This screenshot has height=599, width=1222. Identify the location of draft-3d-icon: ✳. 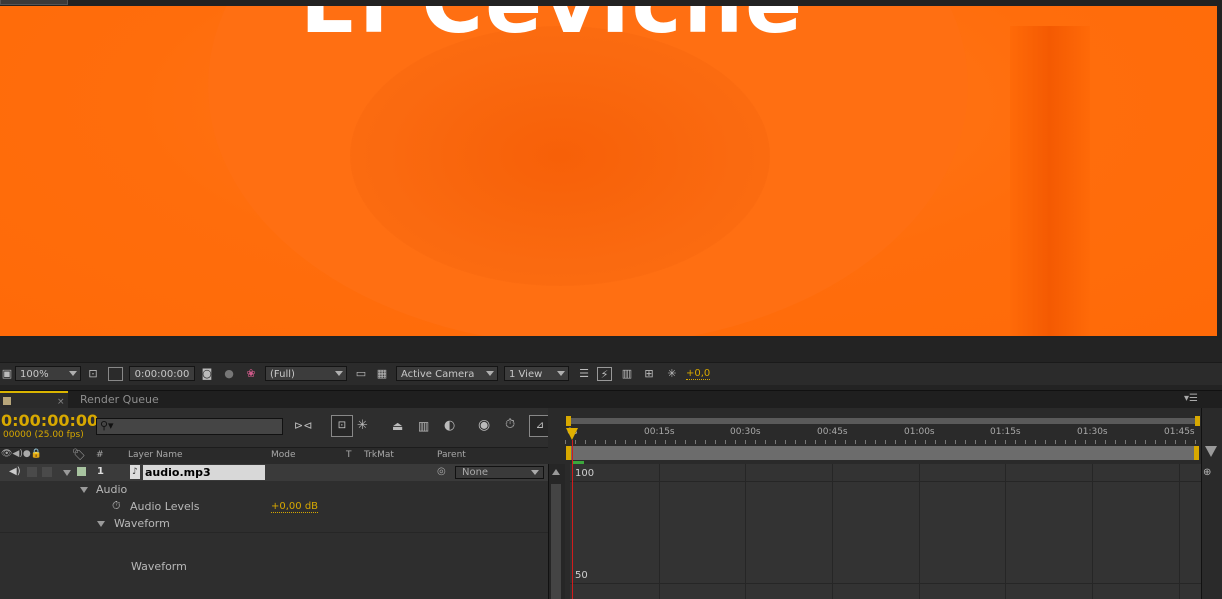
(362, 425).